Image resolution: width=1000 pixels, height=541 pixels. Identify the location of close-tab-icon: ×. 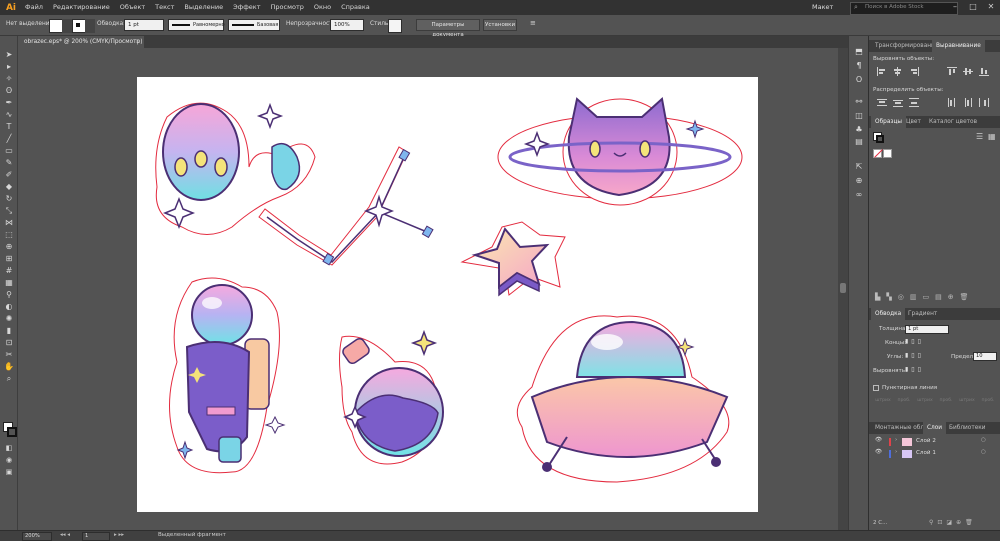
(137, 42).